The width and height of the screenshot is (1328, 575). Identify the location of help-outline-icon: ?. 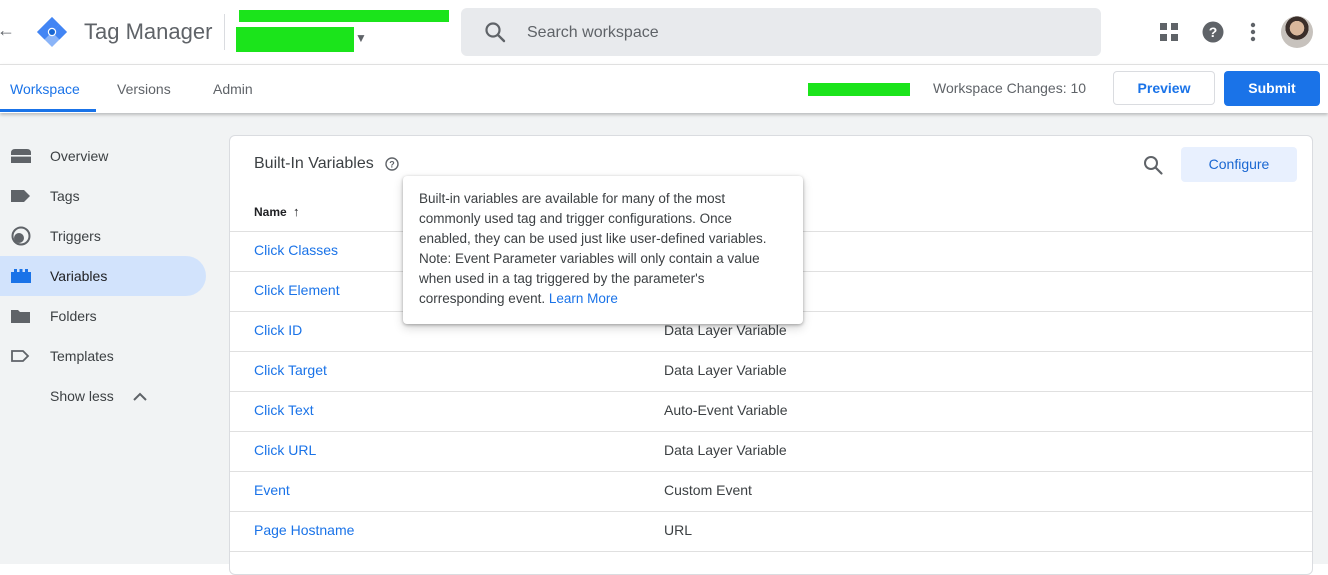
(392, 164).